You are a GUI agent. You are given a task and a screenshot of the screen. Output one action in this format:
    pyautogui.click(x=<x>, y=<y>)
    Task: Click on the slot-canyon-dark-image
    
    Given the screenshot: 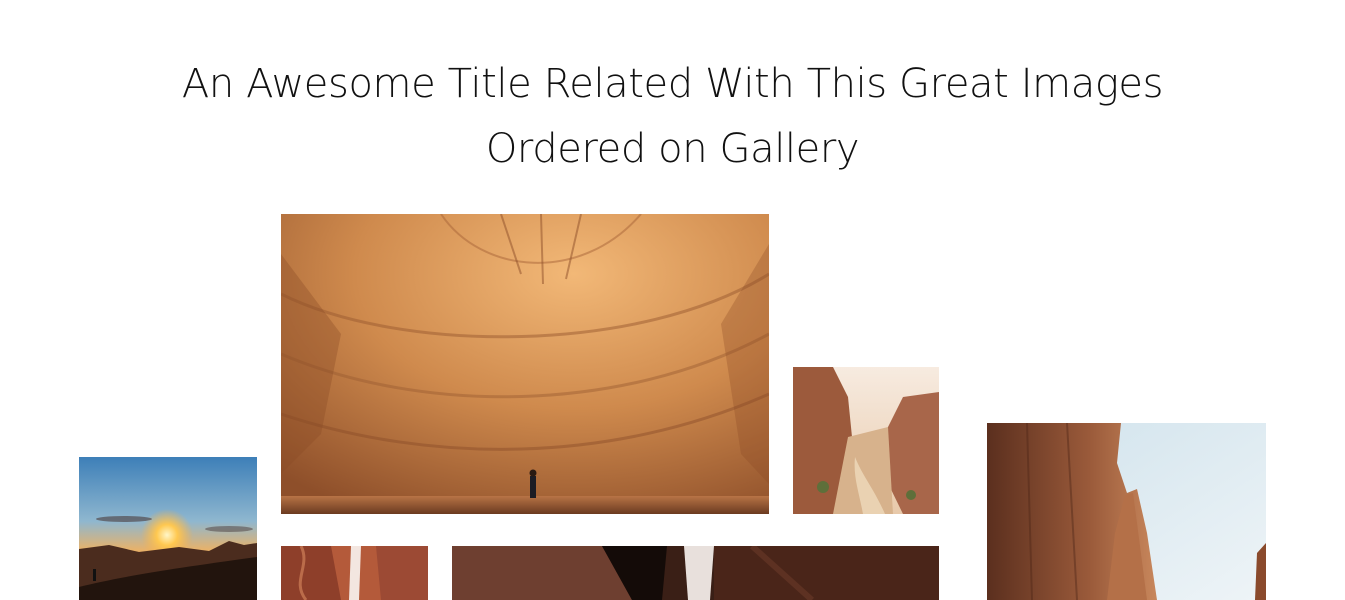 What is the action you would take?
    pyautogui.click(x=695, y=573)
    